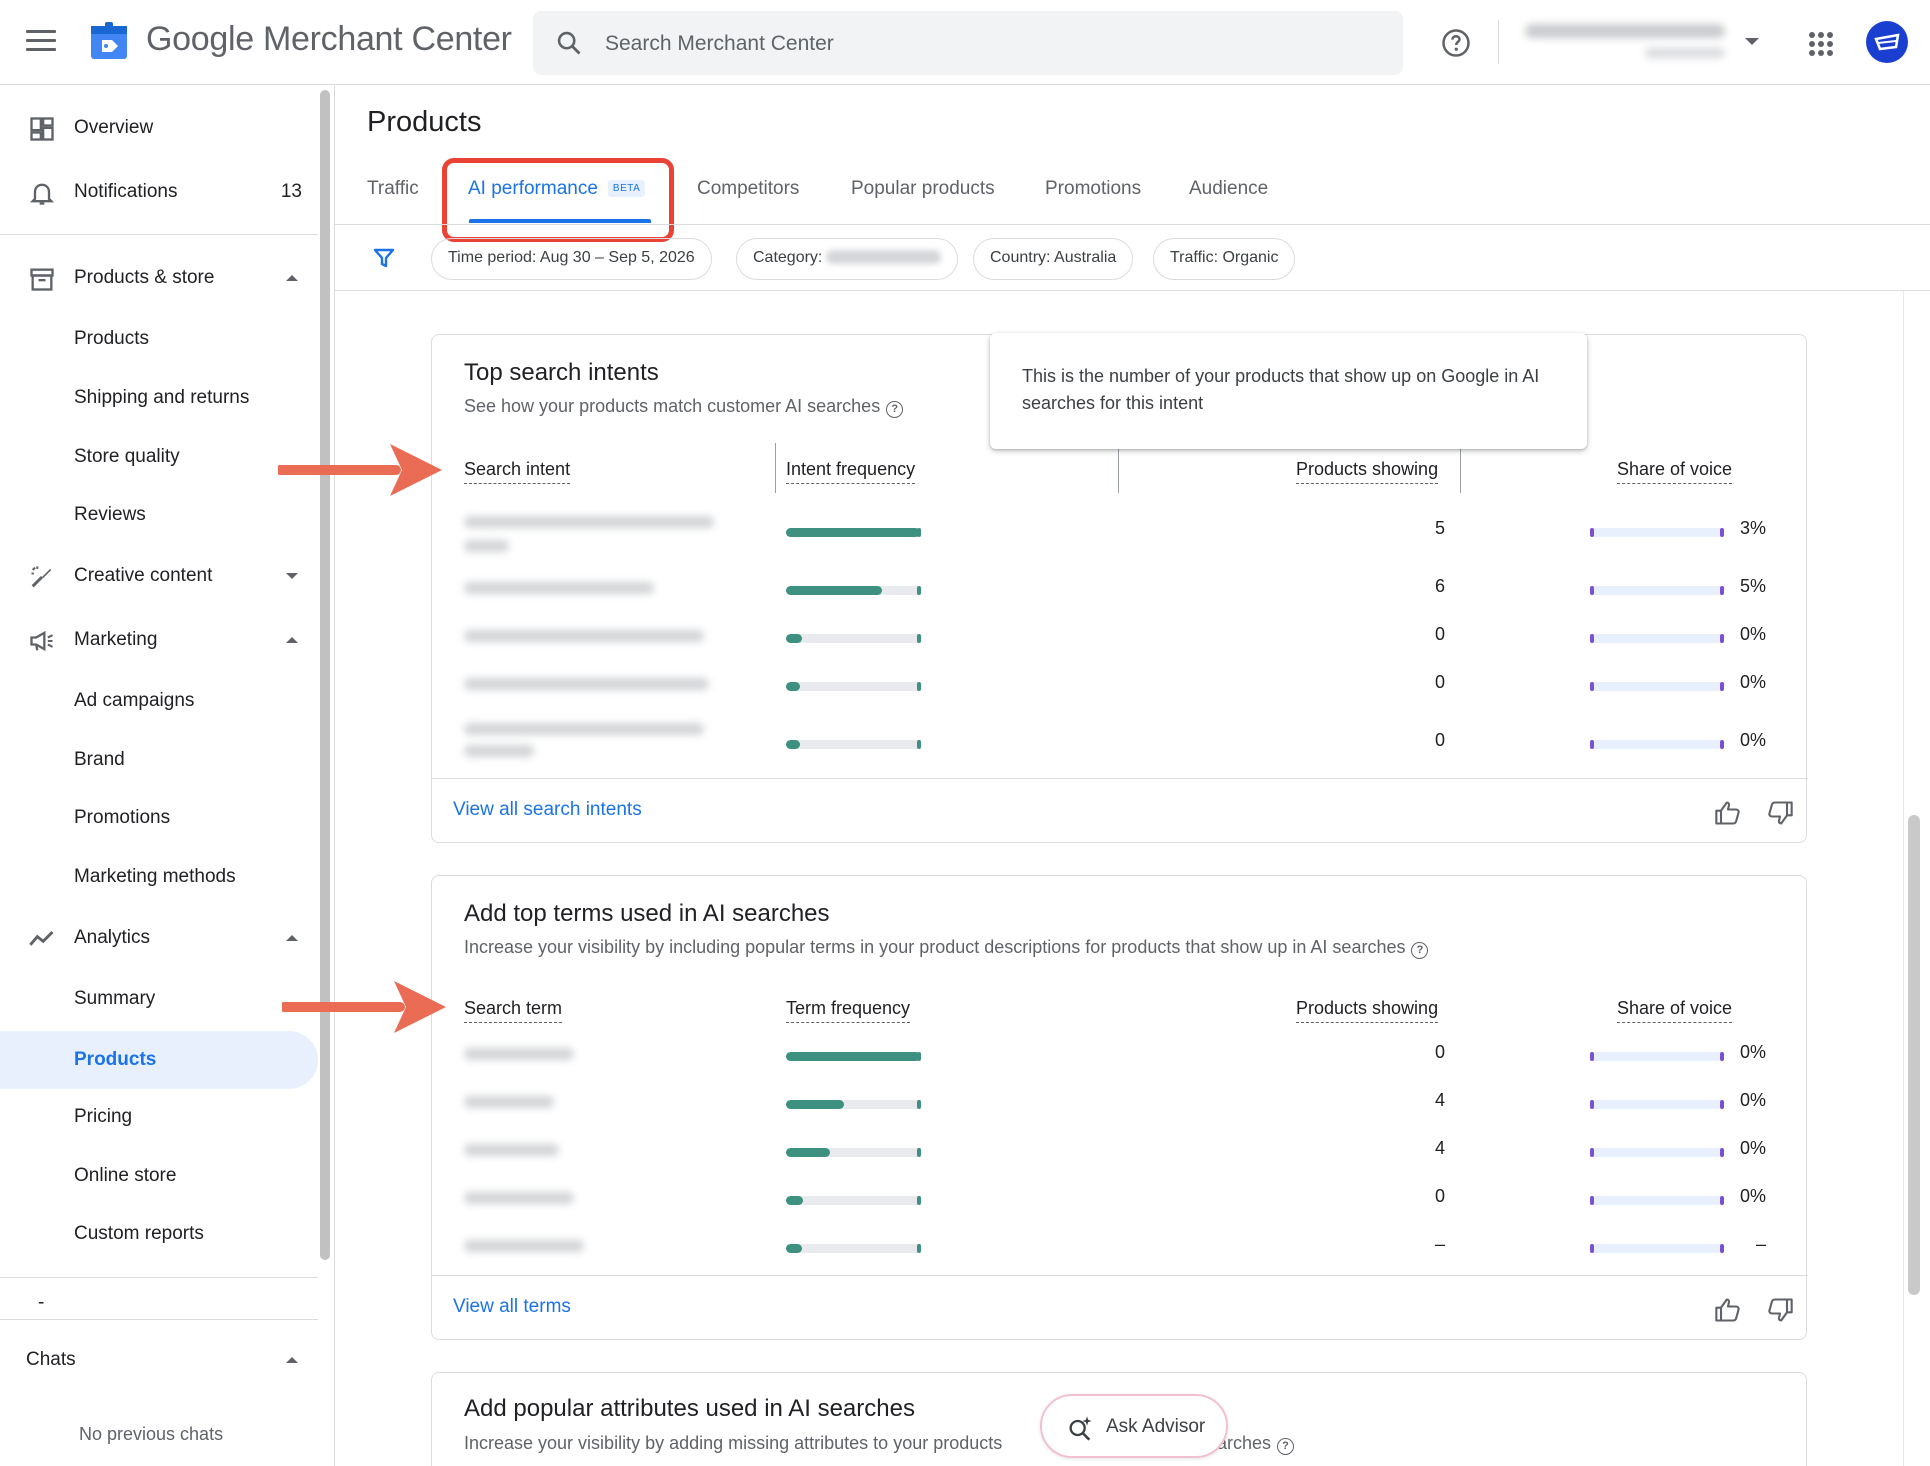 This screenshot has width=1930, height=1466. What do you see at coordinates (1093, 189) in the screenshot?
I see `tab-promotions: Promotions` at bounding box center [1093, 189].